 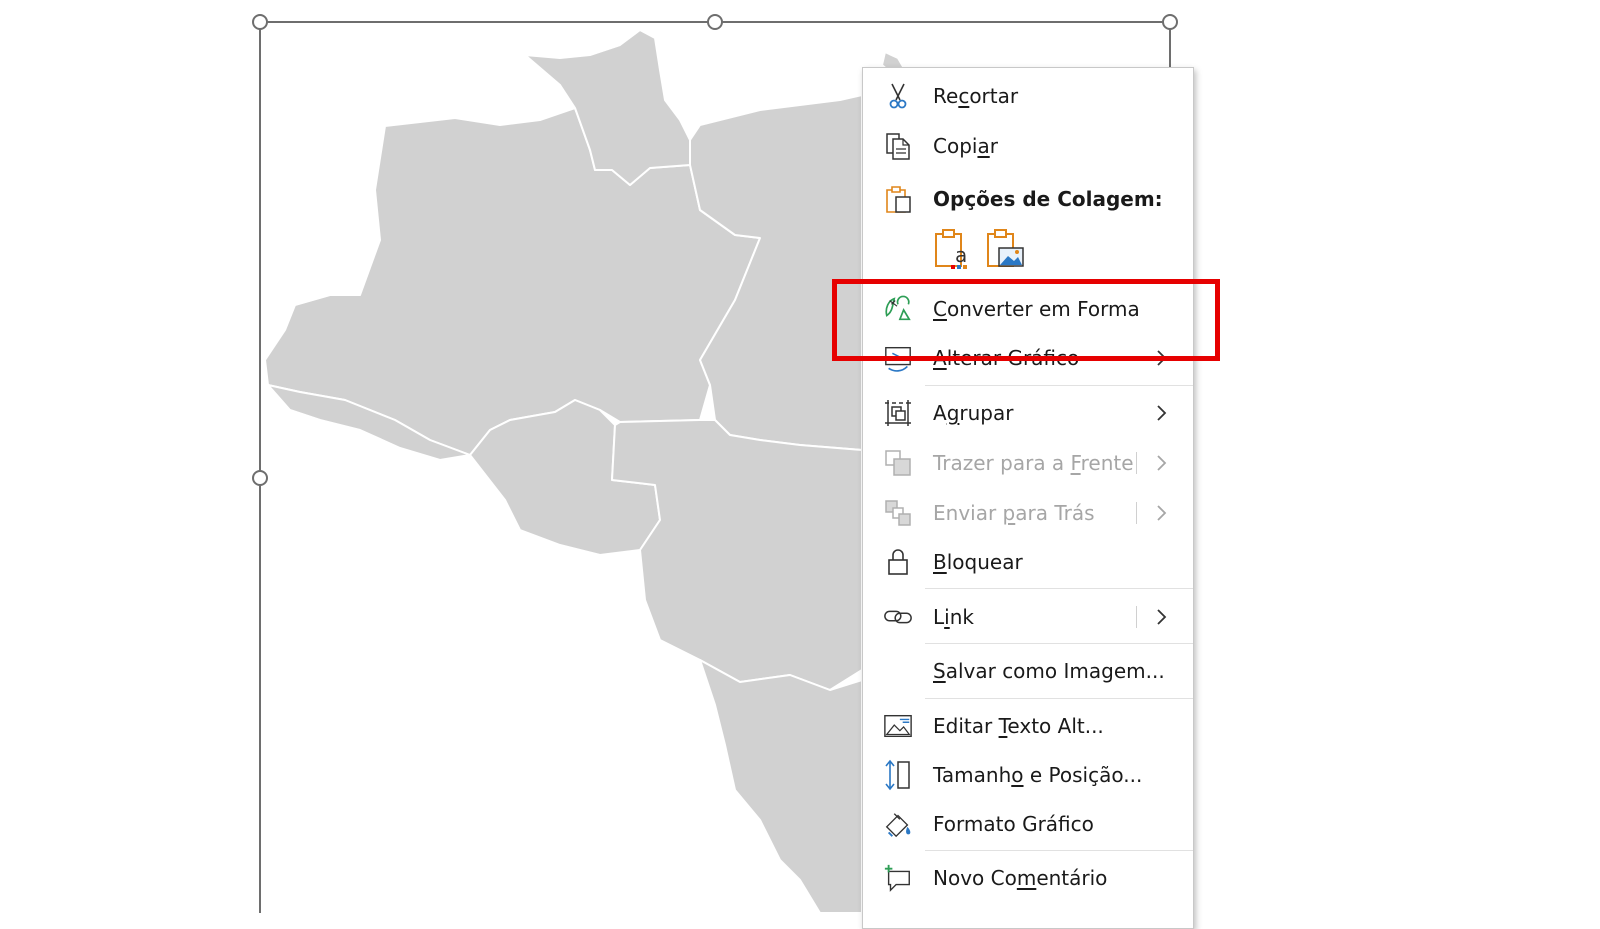 What do you see at coordinates (260, 478) in the screenshot?
I see `resize-handle-middle-left` at bounding box center [260, 478].